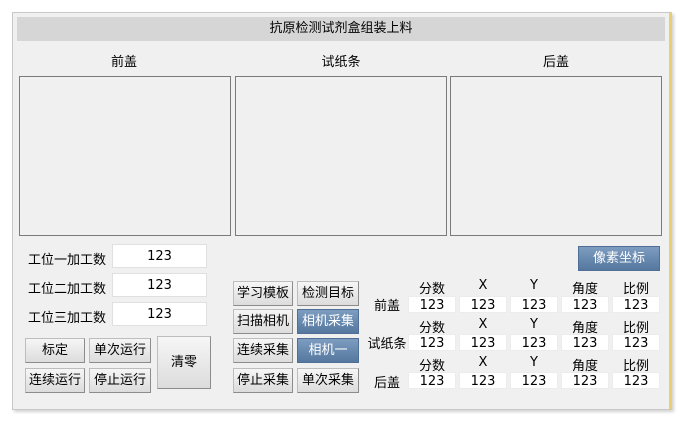 The height and width of the screenshot is (422, 685). Describe the element at coordinates (431, 289) in the screenshot. I see `grid-header-score: 分数` at that location.